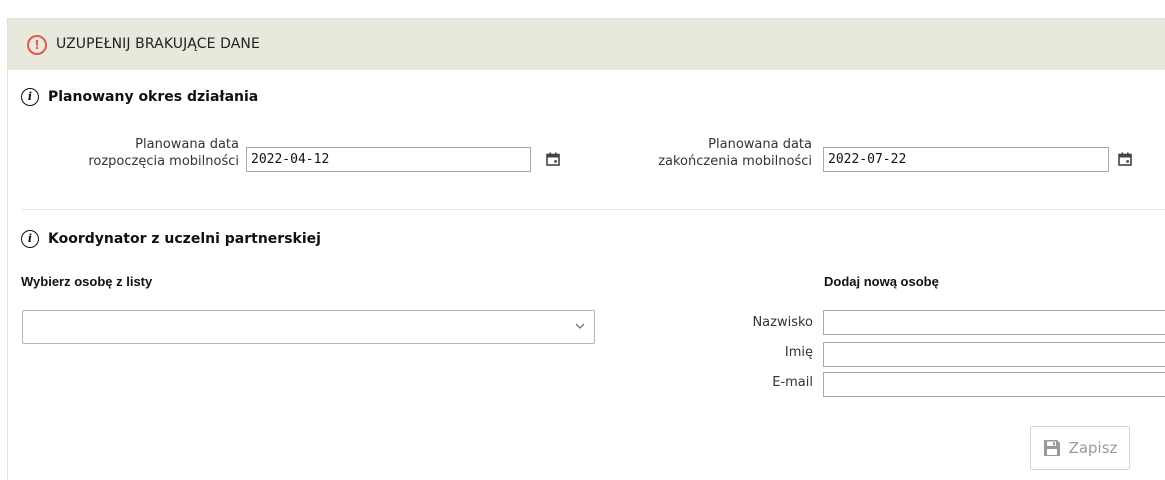  Describe the element at coordinates (966, 159) in the screenshot. I see `end-date-input: 2022-07-22` at that location.